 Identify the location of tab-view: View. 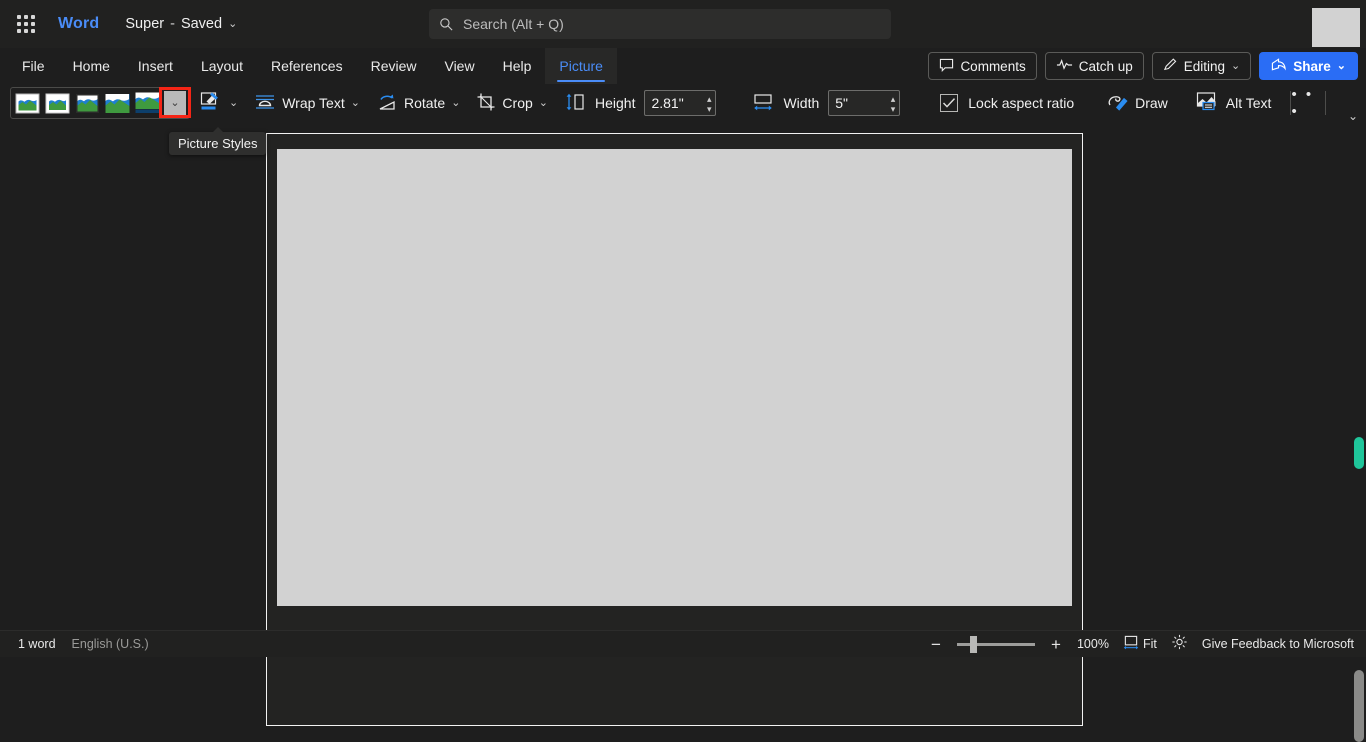
(459, 66).